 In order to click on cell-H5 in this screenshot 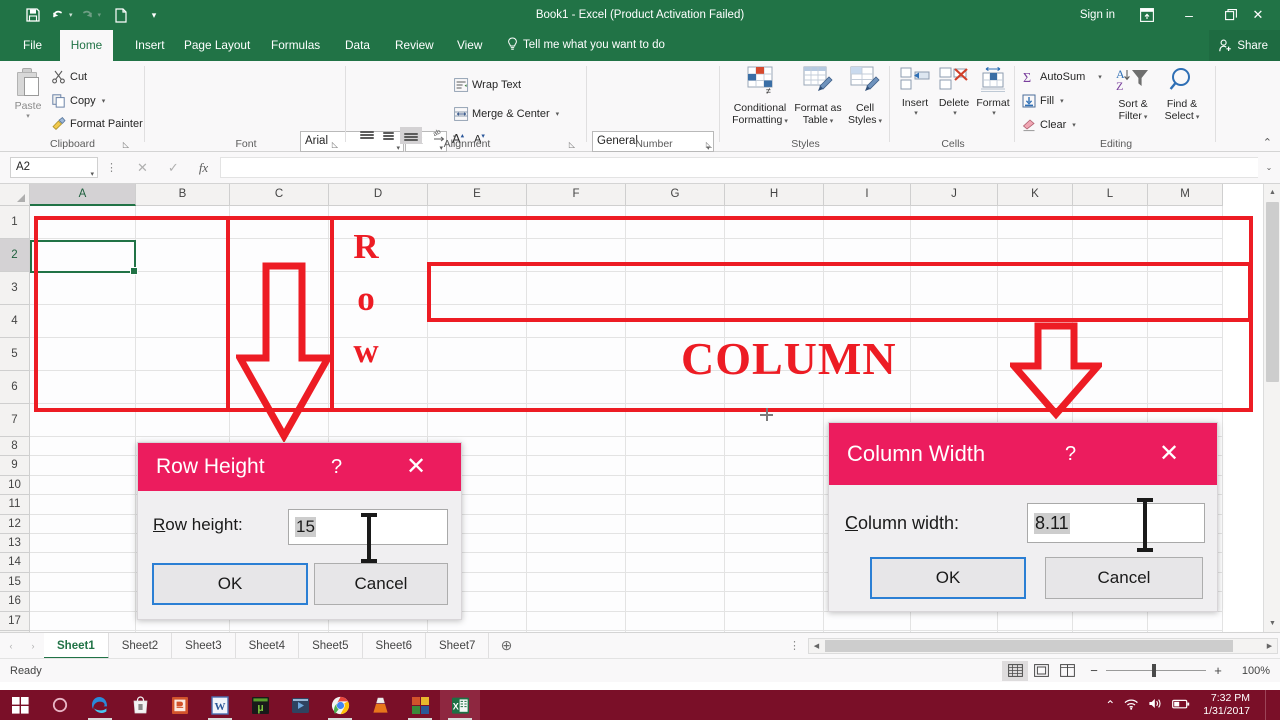, I will do `click(774, 354)`.